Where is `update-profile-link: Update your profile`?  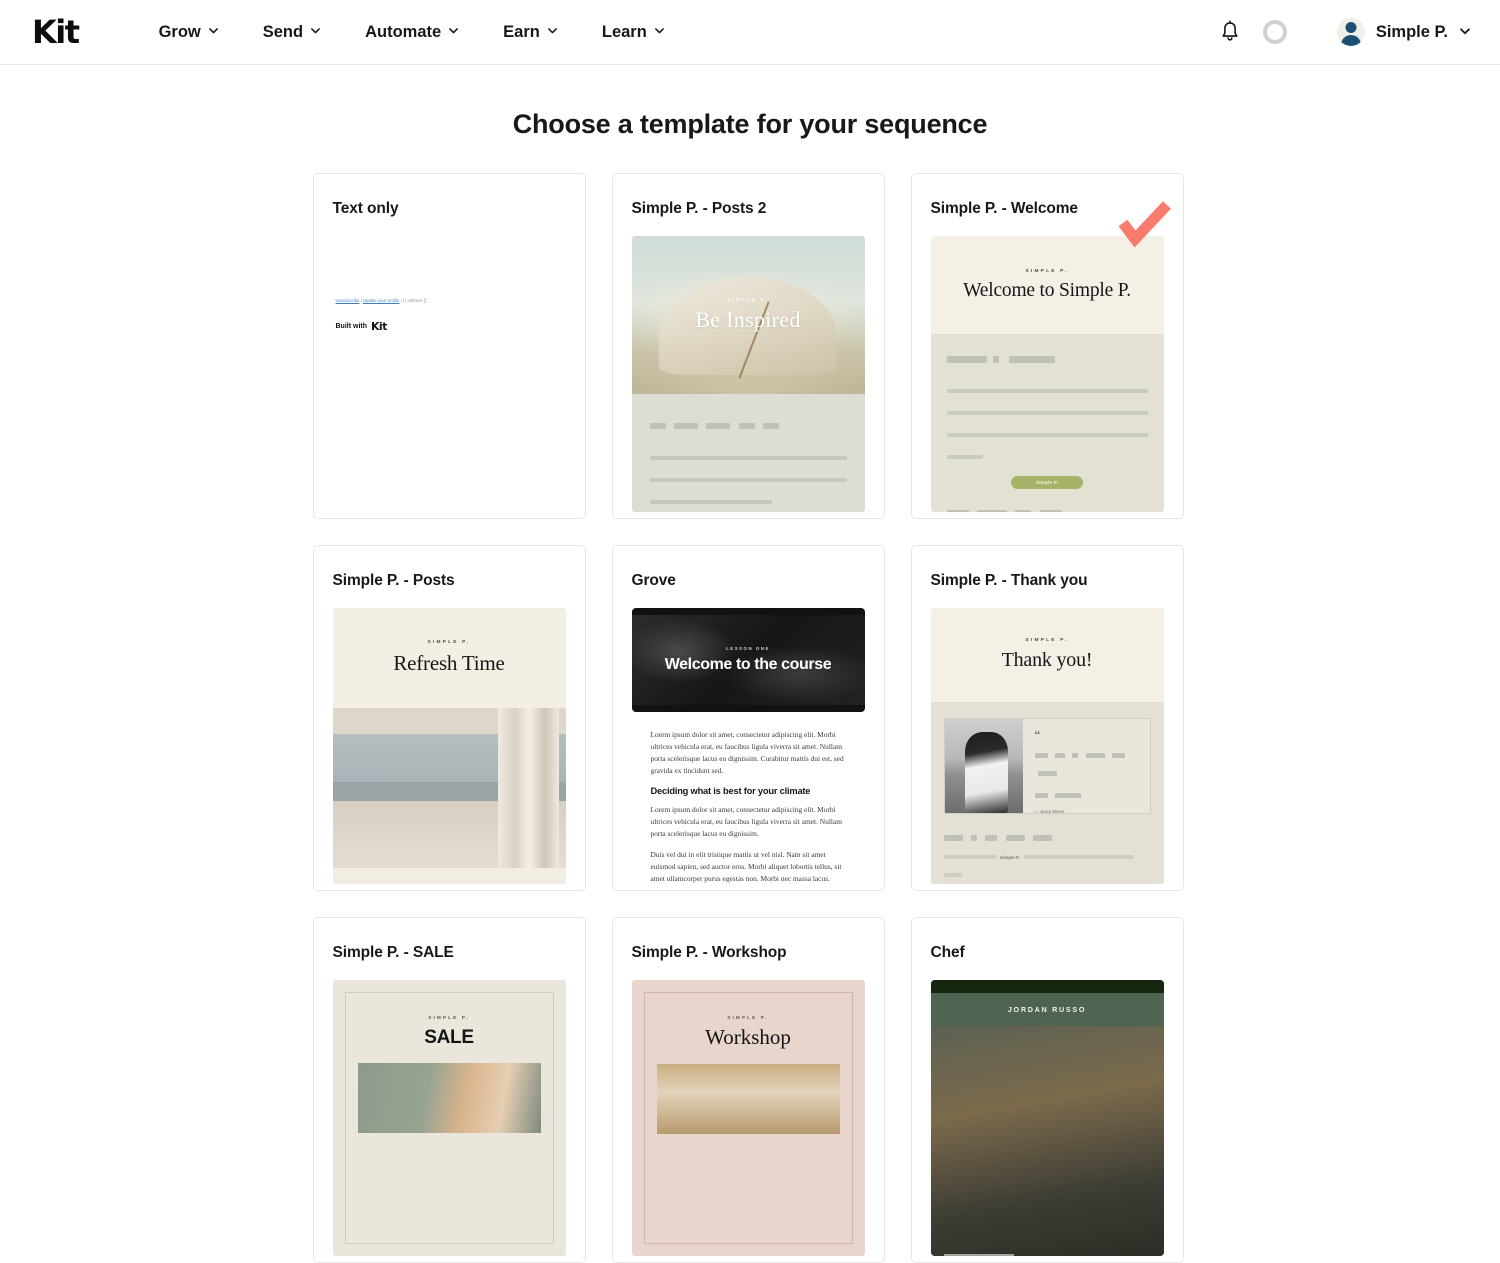
update-profile-link: Update your profile is located at coordinates (381, 300).